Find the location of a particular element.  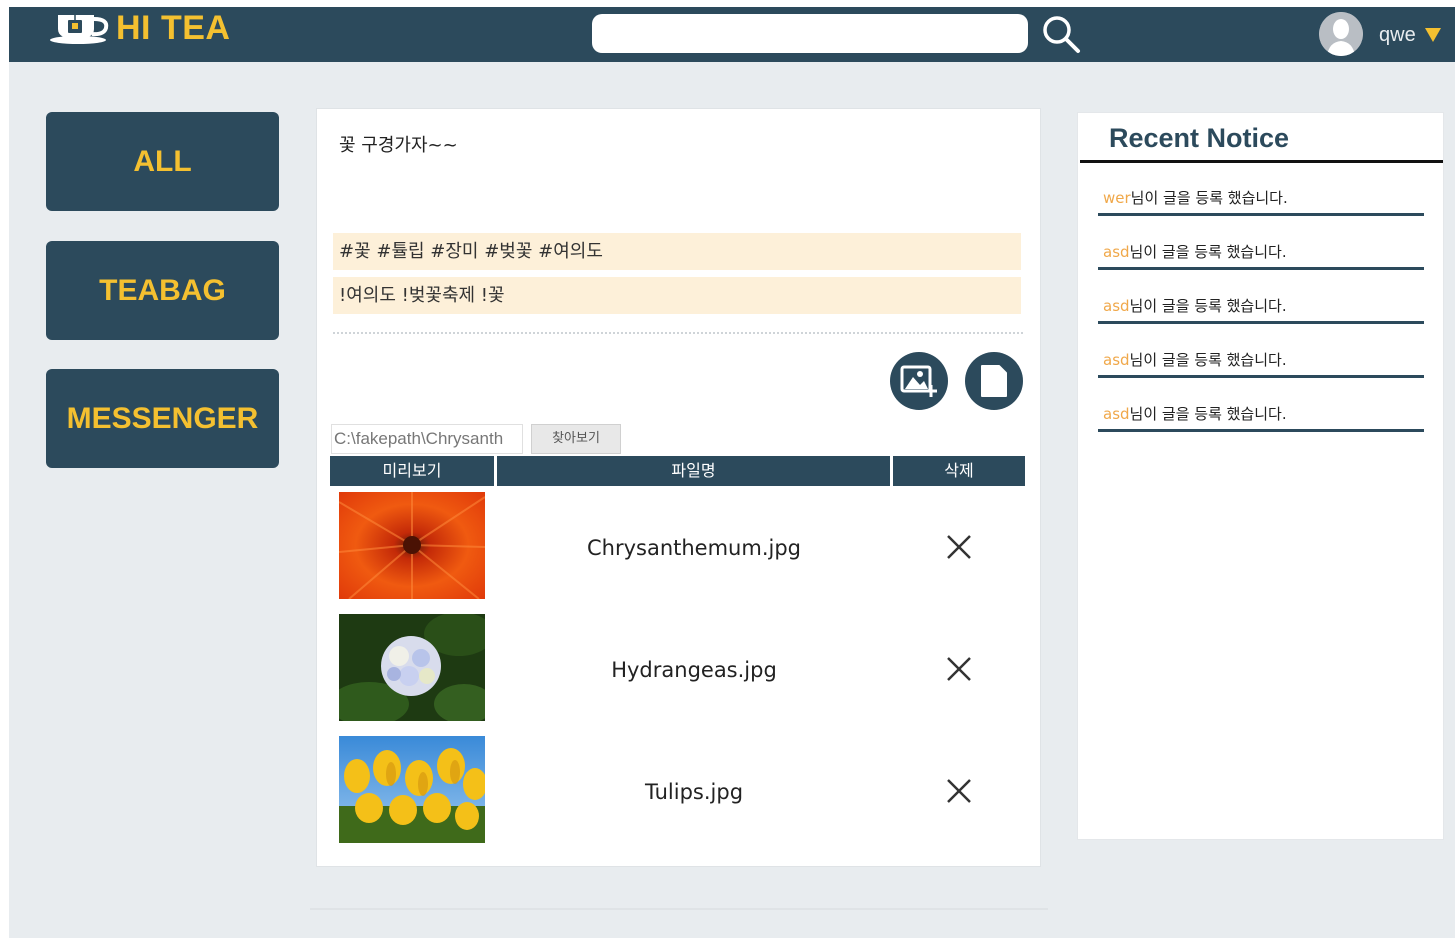

column-header-filename: 파일명 is located at coordinates (693, 471).